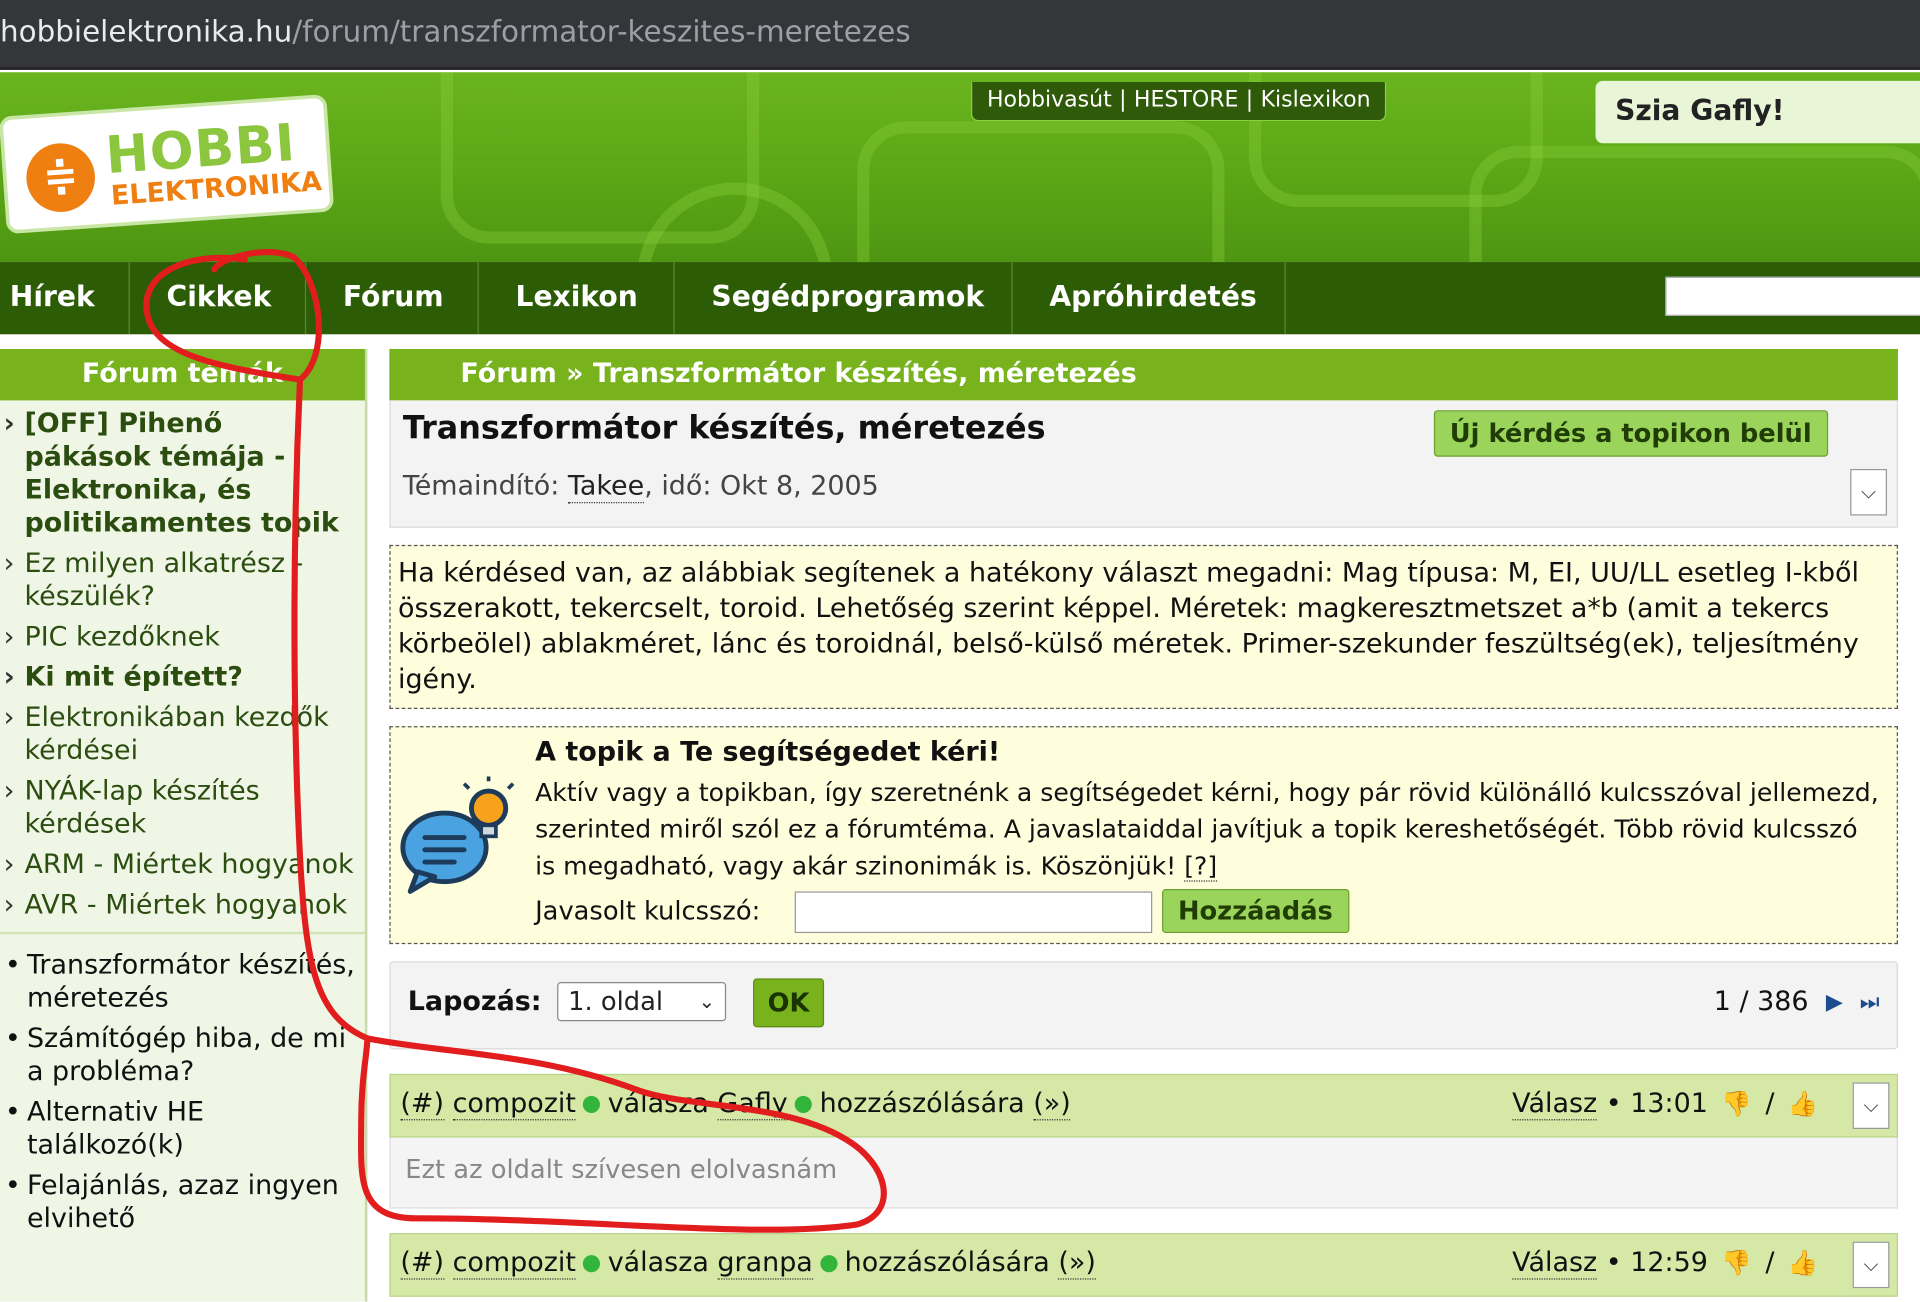  I want to click on sidebar-recent-topic: Számítógép hiba, de mi a probléma?, so click(182, 1055).